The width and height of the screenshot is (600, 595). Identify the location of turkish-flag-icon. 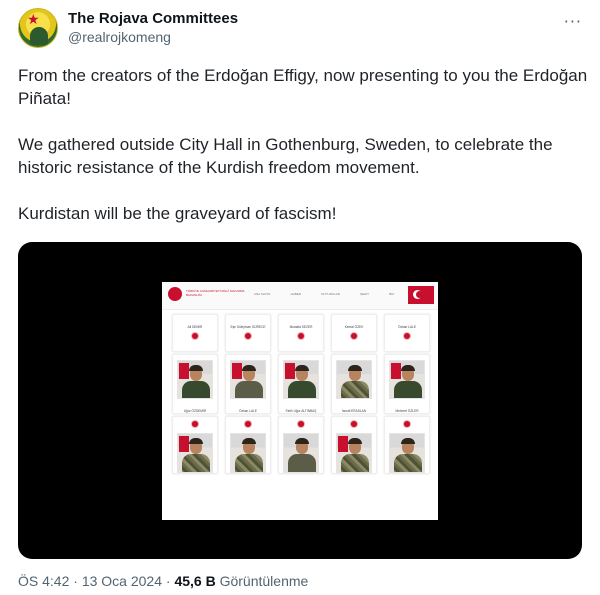
(421, 295).